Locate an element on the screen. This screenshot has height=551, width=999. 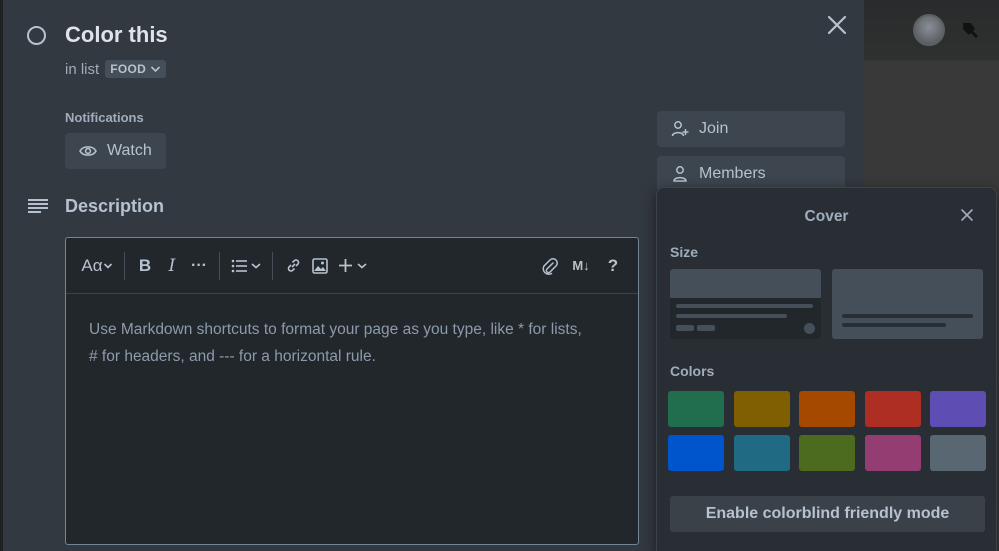
circle-icon is located at coordinates (36, 35).